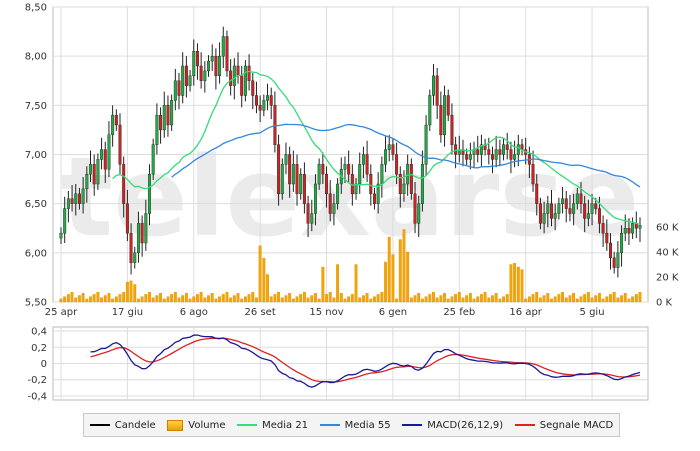 This screenshot has height=451, width=700. I want to click on macd-tick-label: 0,2, so click(39, 348).